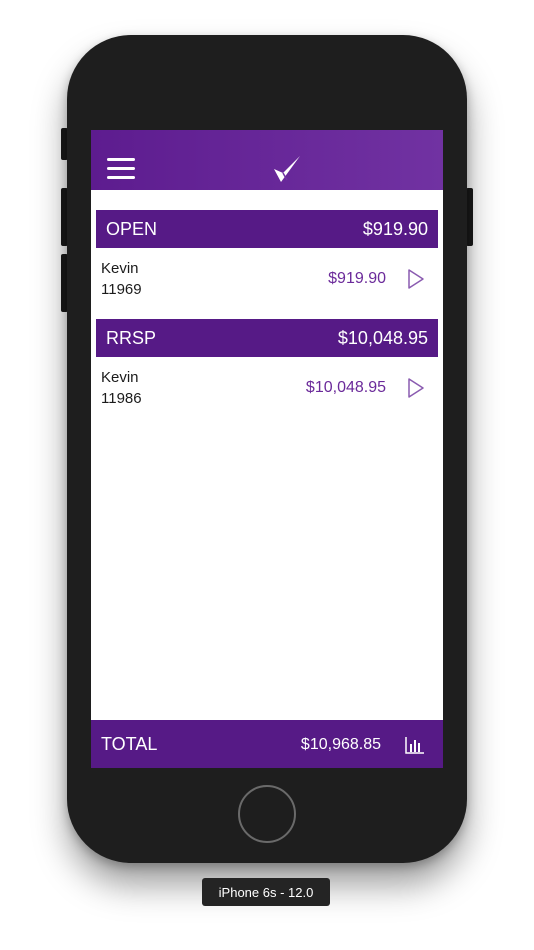 This screenshot has width=534, height=950. Describe the element at coordinates (287, 169) in the screenshot. I see `checkmark-logo-icon` at that location.